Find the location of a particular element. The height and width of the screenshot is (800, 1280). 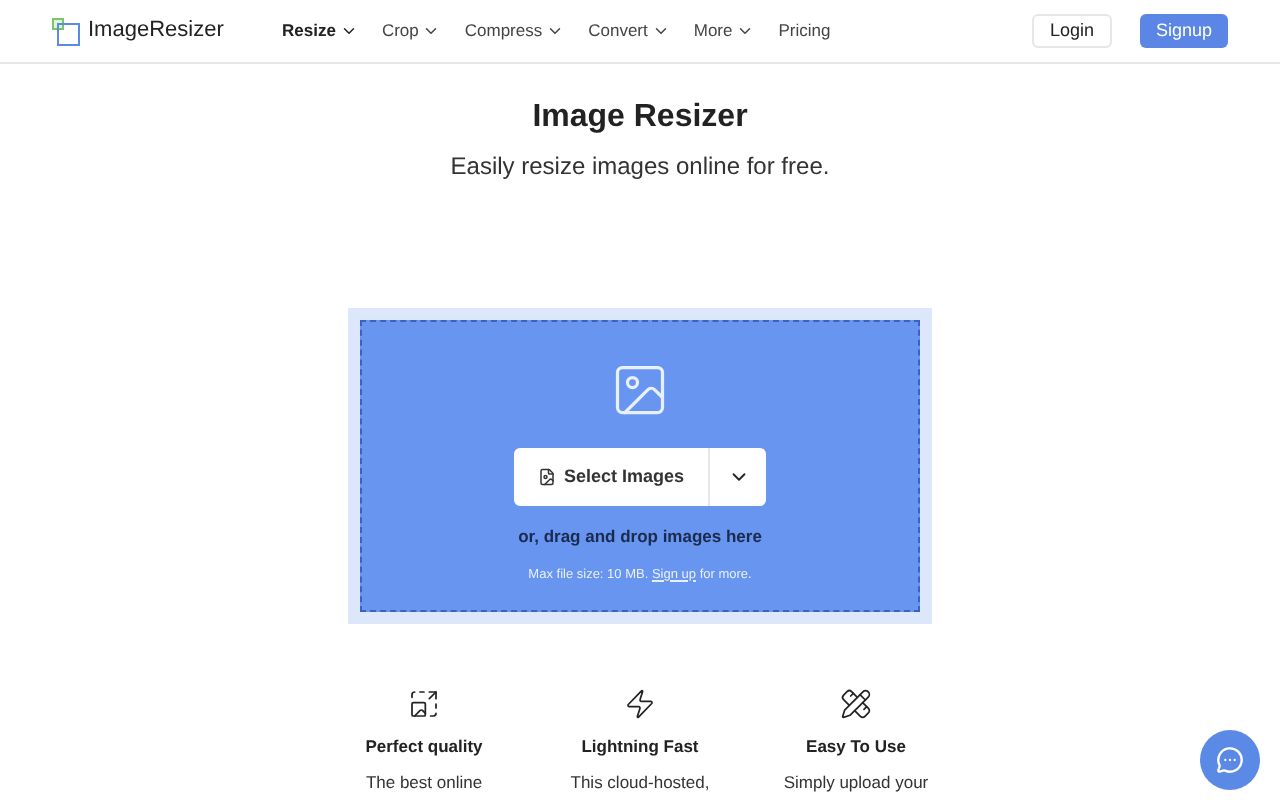

chat-icon is located at coordinates (1230, 760).